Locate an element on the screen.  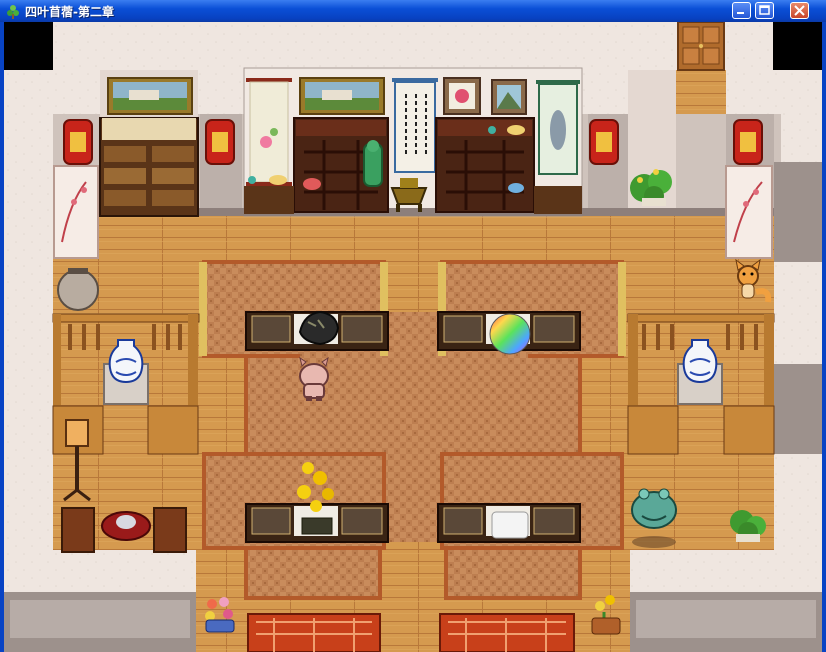
blue-bowl is located at coordinates (516, 188).